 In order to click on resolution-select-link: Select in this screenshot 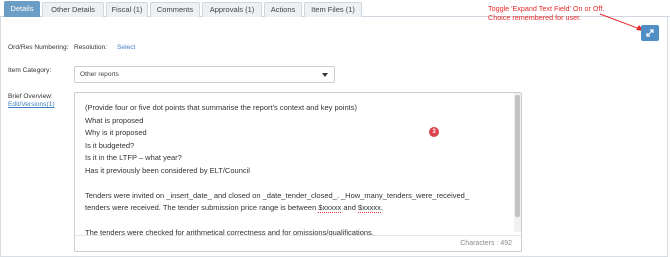, I will do `click(126, 47)`.